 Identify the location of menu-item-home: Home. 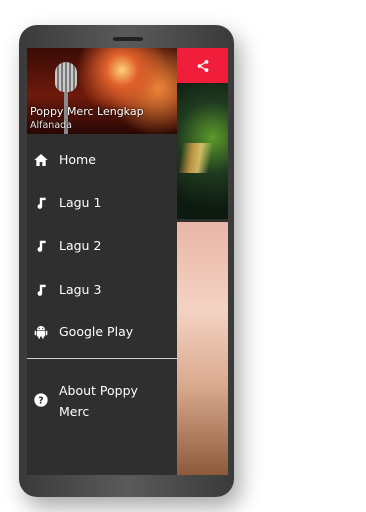
(102, 160).